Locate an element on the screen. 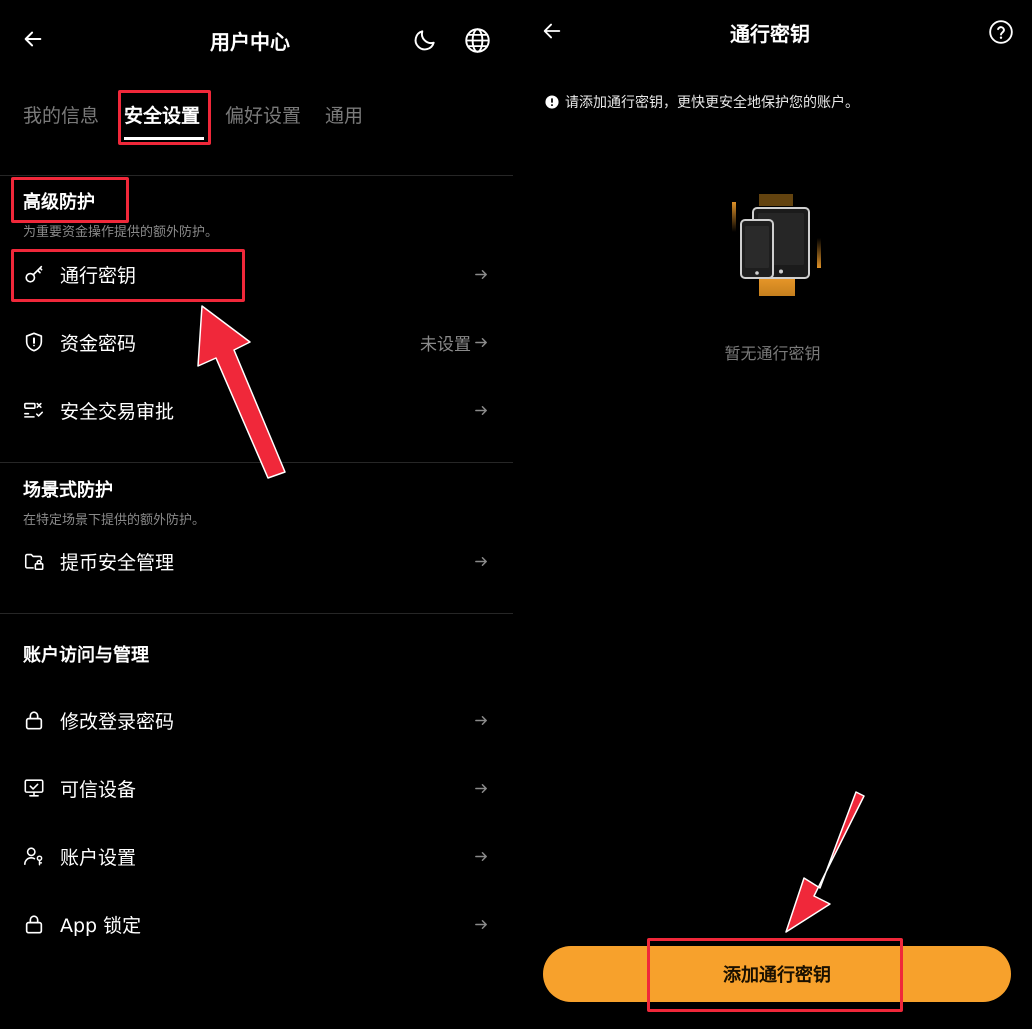  dark-mode-button is located at coordinates (425, 40).